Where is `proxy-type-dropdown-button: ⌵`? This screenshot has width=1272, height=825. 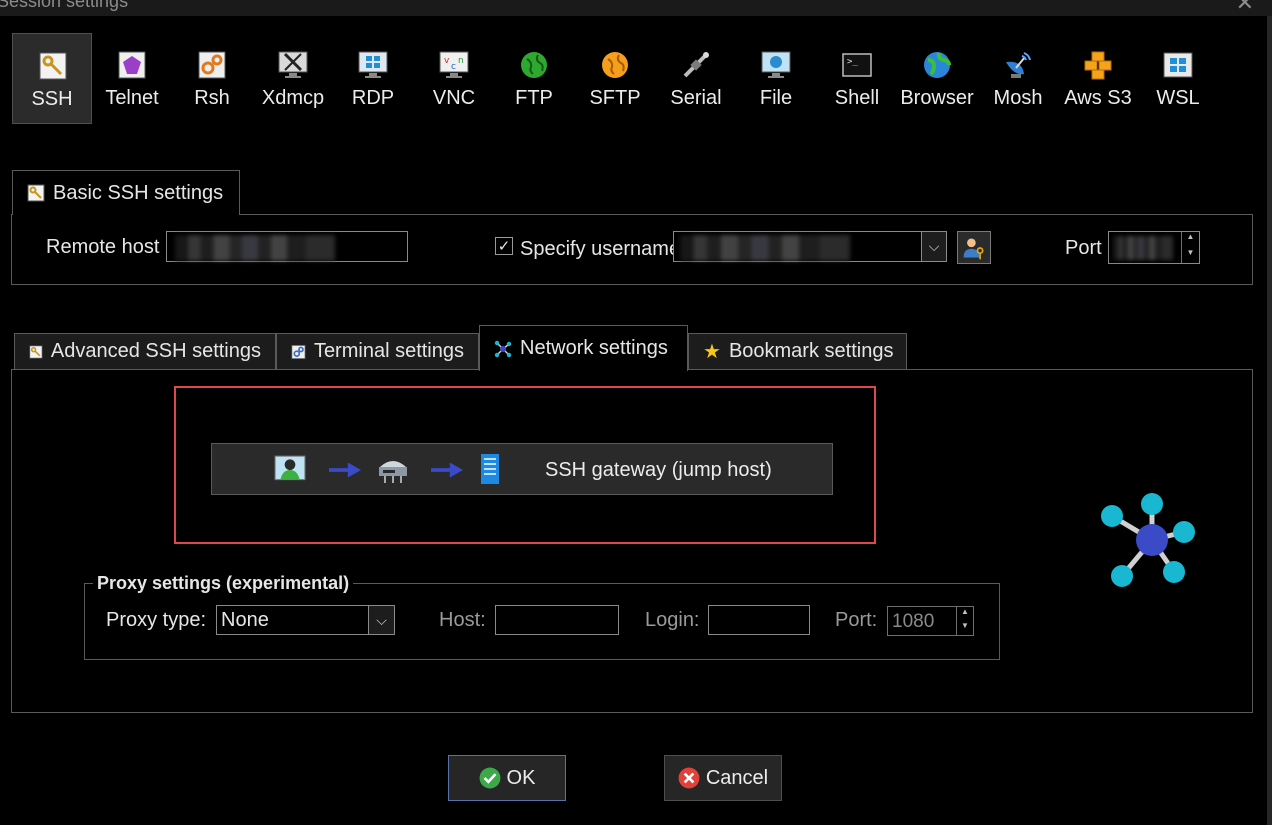
proxy-type-dropdown-button: ⌵ is located at coordinates (381, 620).